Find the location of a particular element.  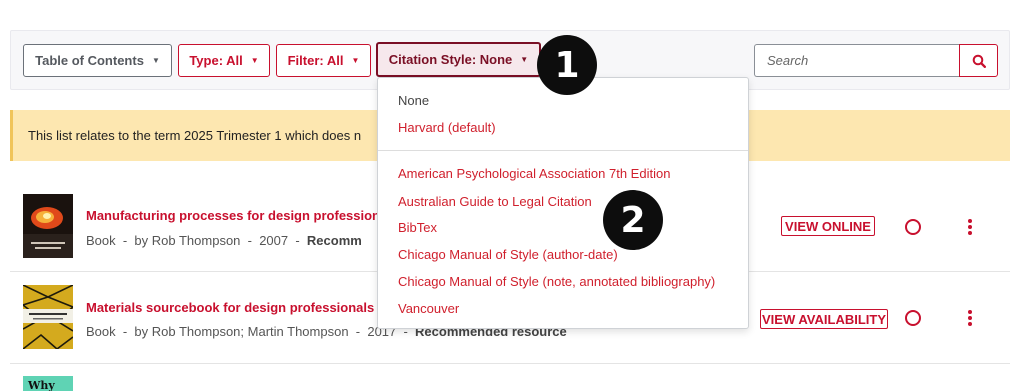

resource-meta: Book - by Rob Thompson - 2007 - Recomm is located at coordinates (224, 240).